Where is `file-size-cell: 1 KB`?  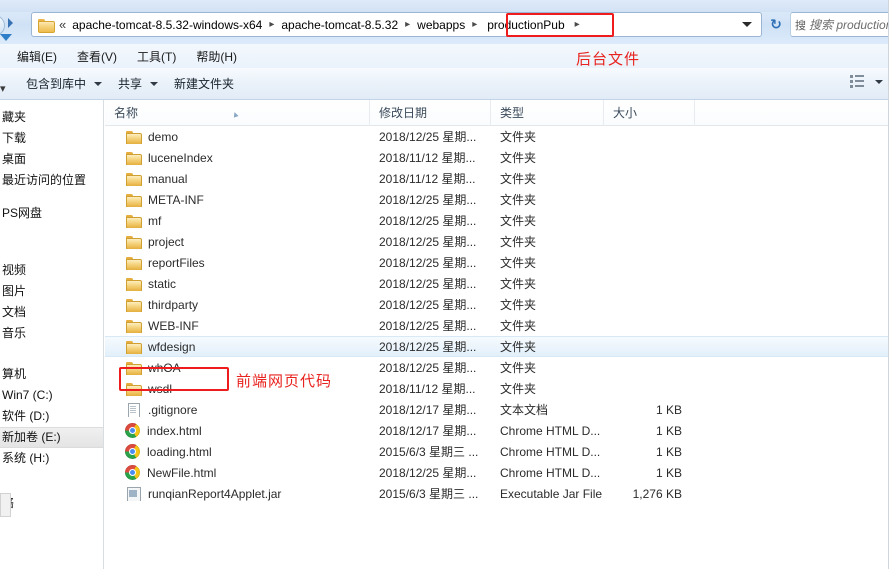 file-size-cell: 1 KB is located at coordinates (668, 409).